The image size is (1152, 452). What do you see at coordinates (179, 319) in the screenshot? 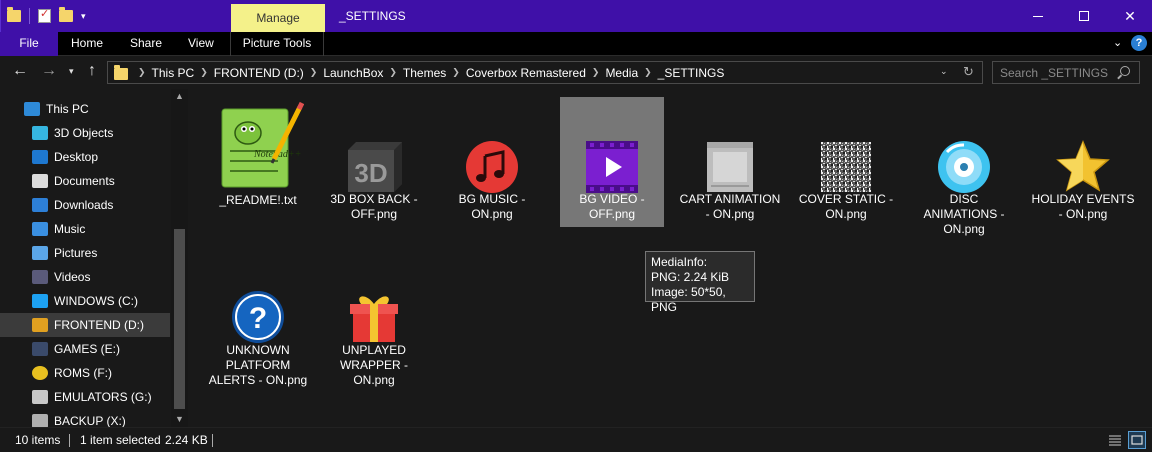
I see `scrollbar-thumb` at bounding box center [179, 319].